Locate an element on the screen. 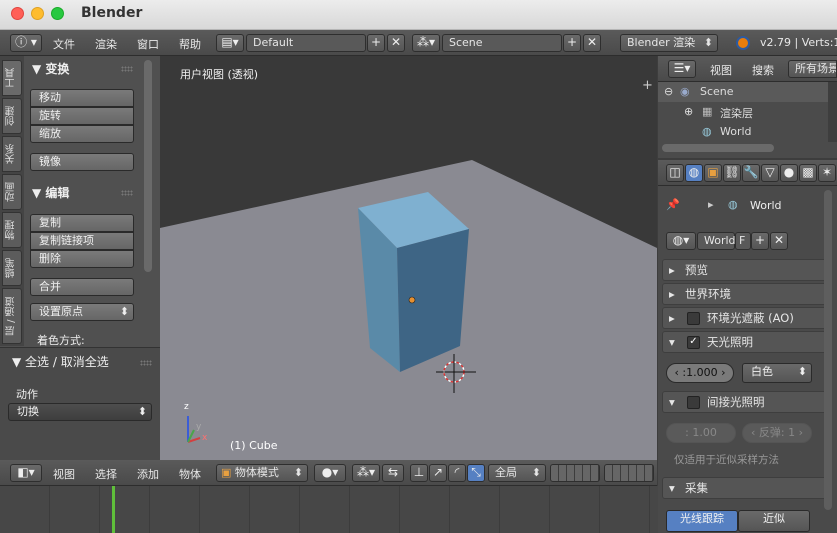  panel-env-light: ▾ ✓ 天光照明 is located at coordinates (747, 342).